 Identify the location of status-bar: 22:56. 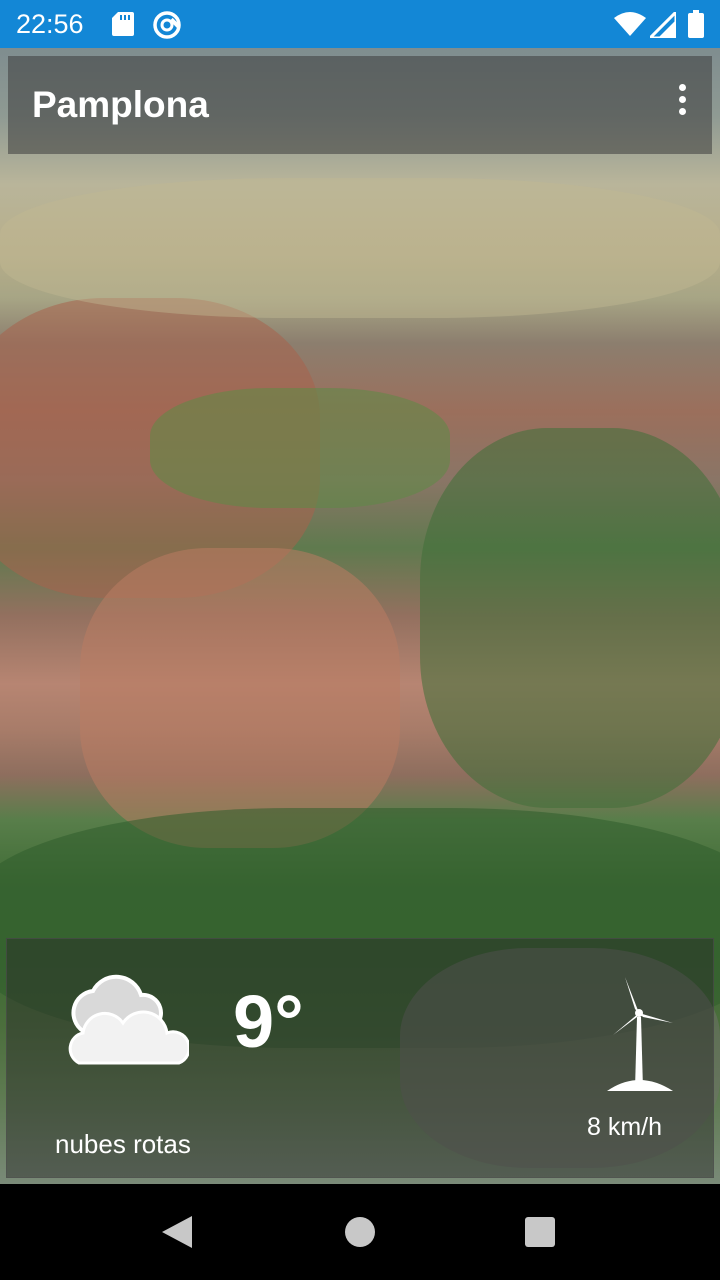
(360, 24).